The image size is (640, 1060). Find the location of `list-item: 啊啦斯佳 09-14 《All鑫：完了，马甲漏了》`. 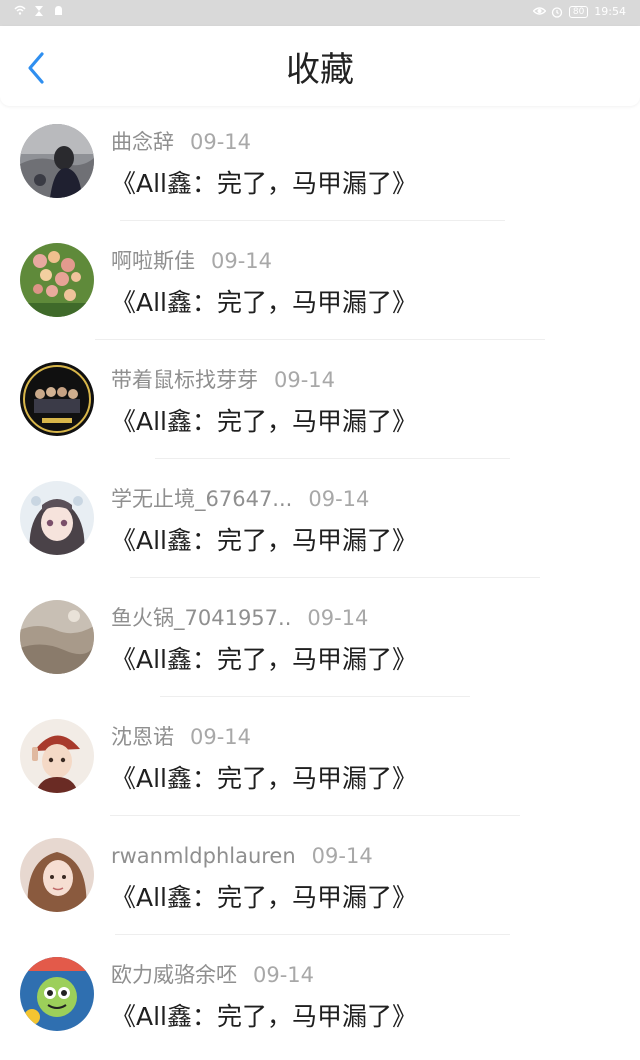

list-item: 啊啦斯佳 09-14 《All鑫：完了，马甲漏了》 is located at coordinates (320, 286).